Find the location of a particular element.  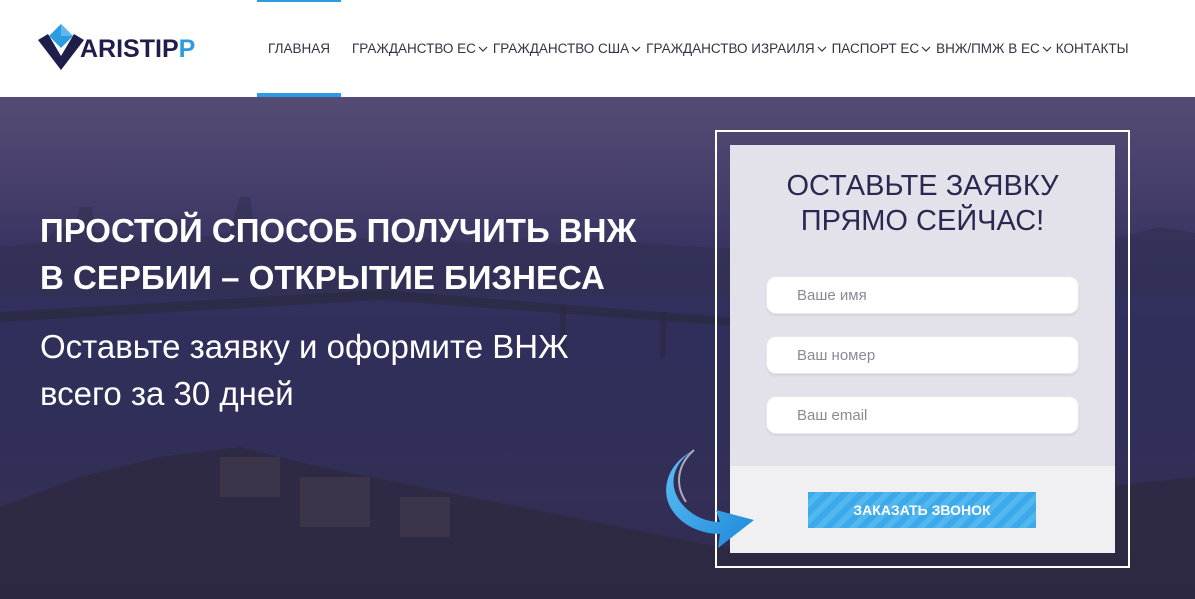

nav-label: ПАСПОРТ ЕС is located at coordinates (875, 48).